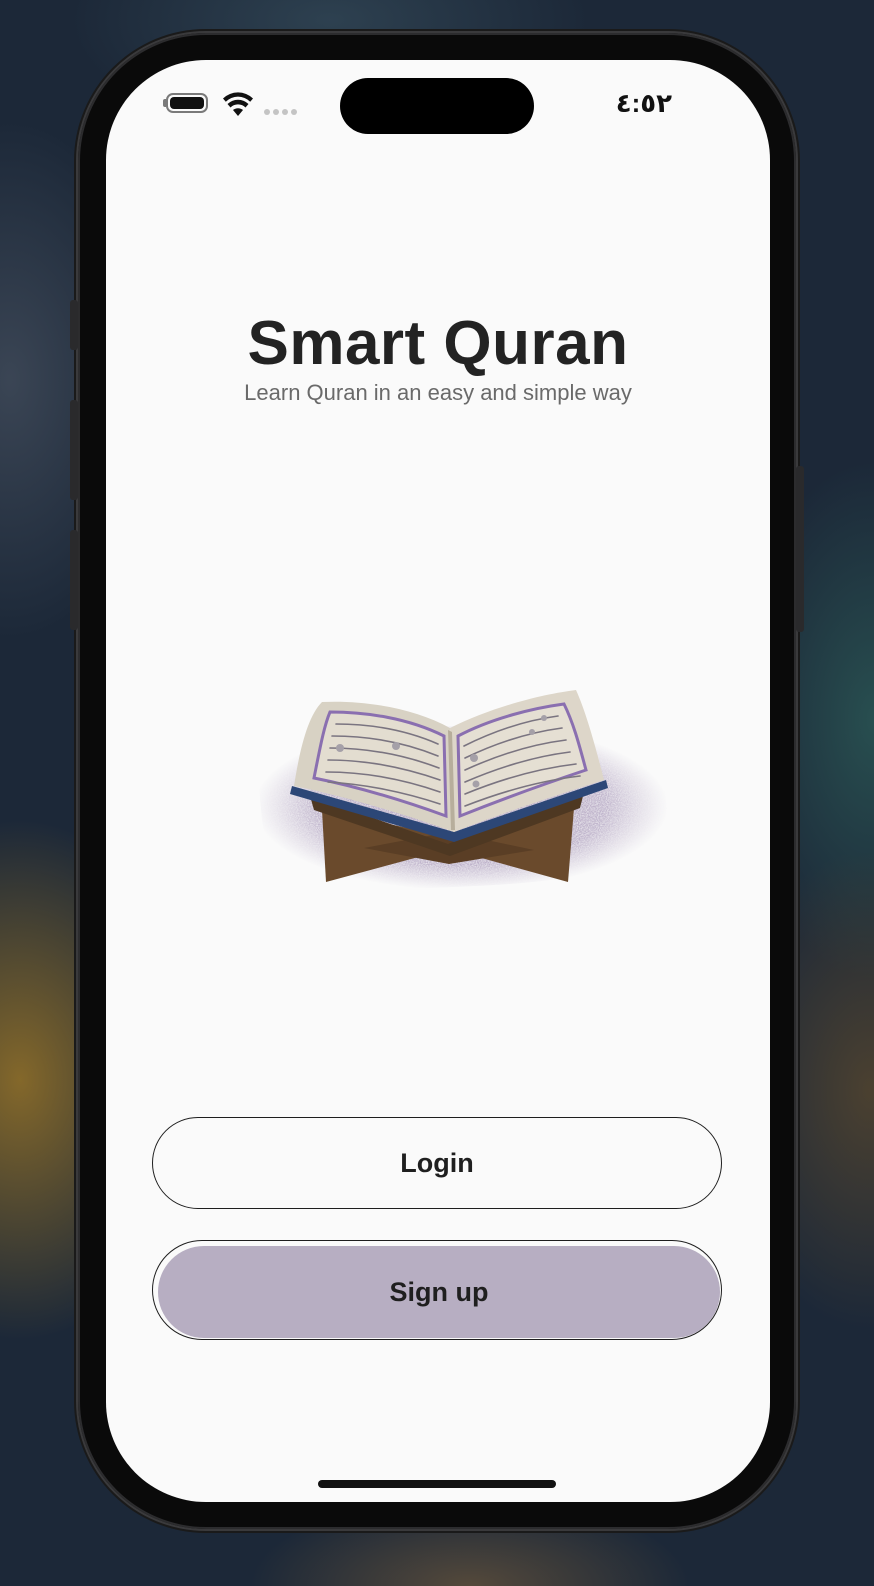 The width and height of the screenshot is (874, 1586). Describe the element at coordinates (74, 580) in the screenshot. I see `volume-down-button` at that location.